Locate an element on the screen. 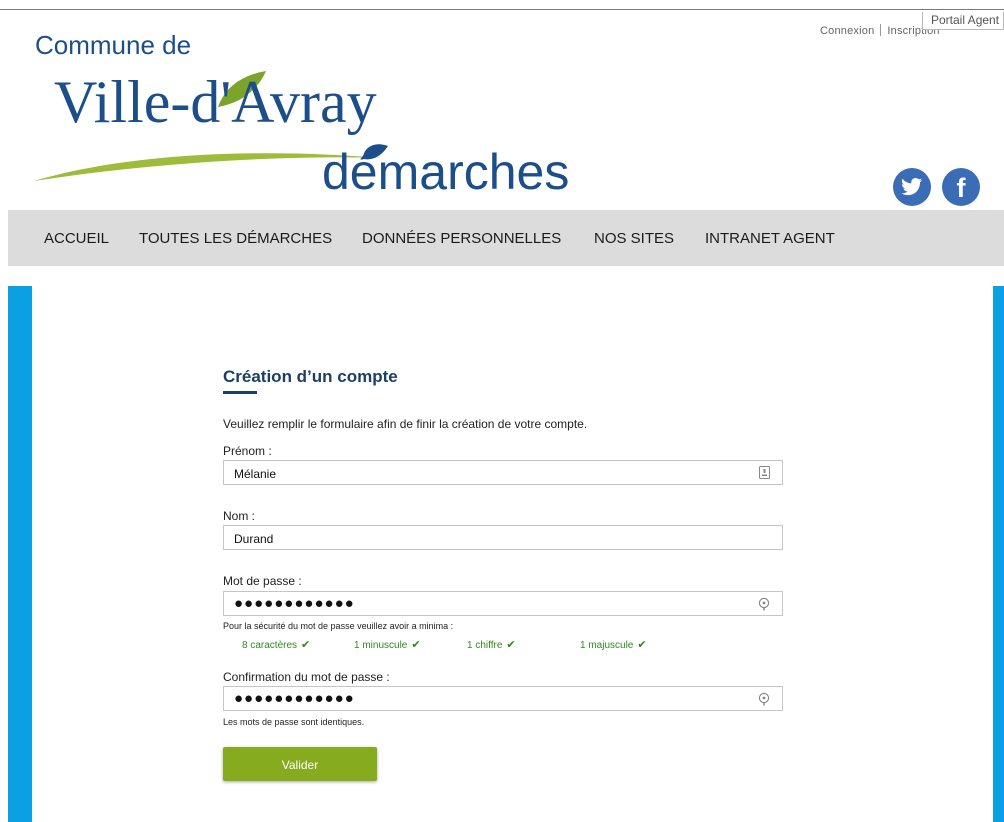 The height and width of the screenshot is (822, 1004). rule-uppercase-text: 1 majuscule is located at coordinates (607, 645).